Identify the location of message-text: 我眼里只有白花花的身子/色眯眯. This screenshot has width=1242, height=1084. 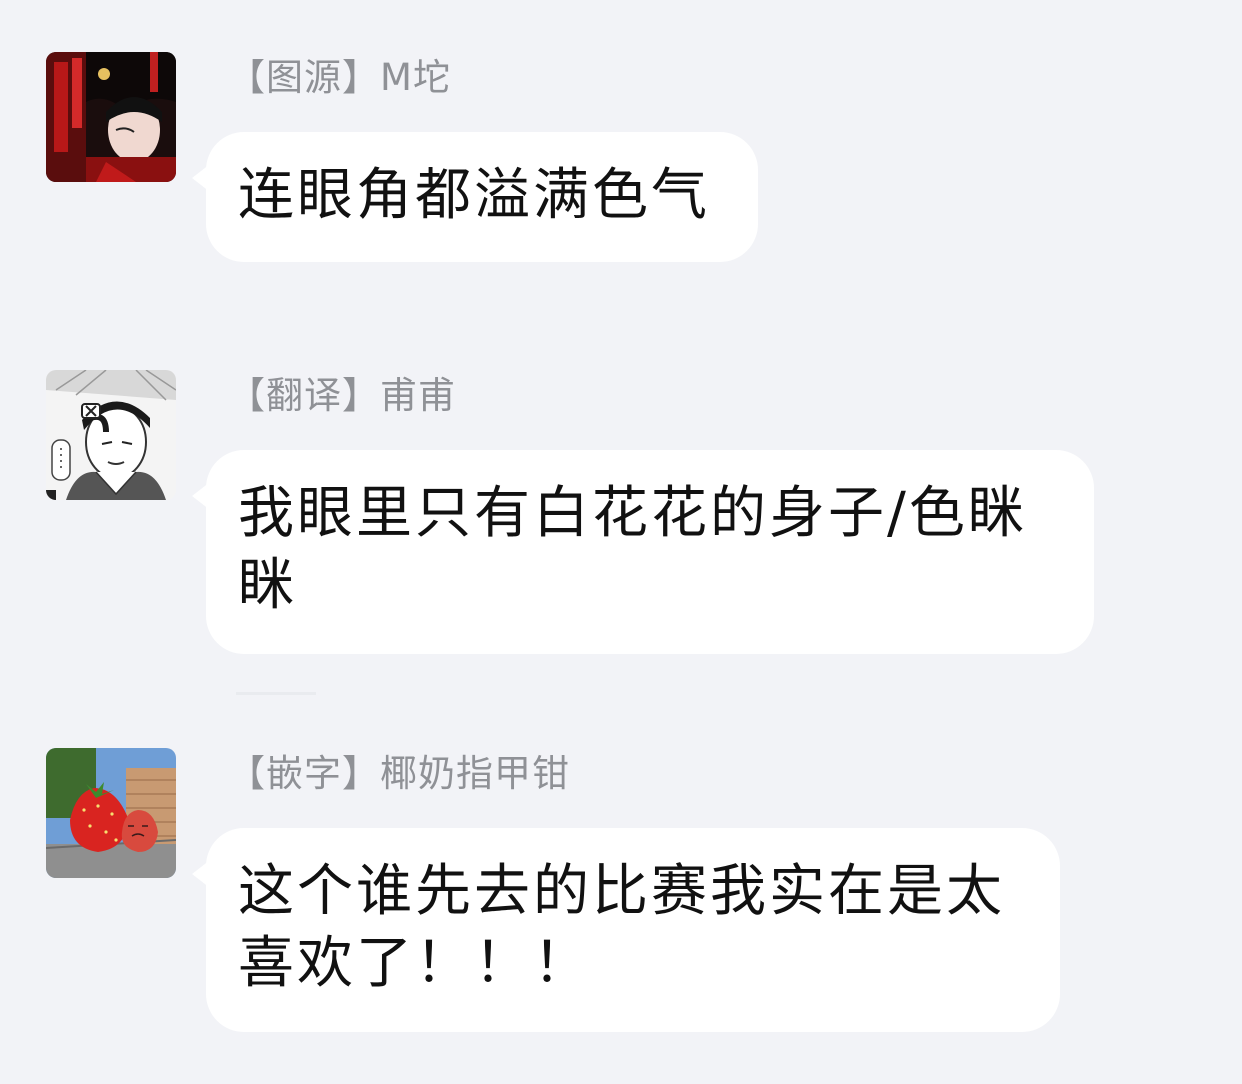
(632, 549).